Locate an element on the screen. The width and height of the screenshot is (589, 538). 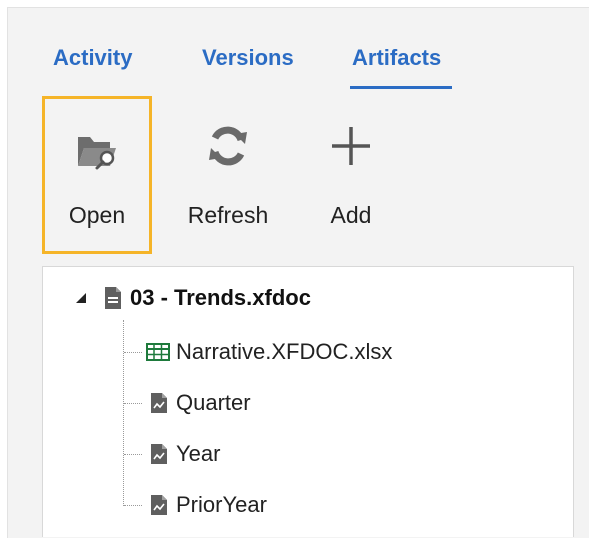
tree-item-quarter: Quarter is located at coordinates (200, 403).